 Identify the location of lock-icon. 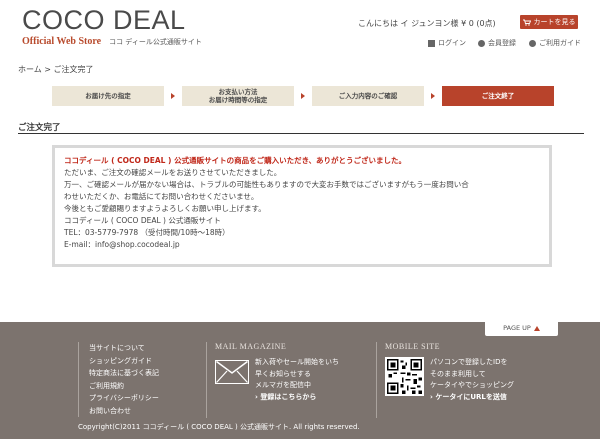
(431, 43).